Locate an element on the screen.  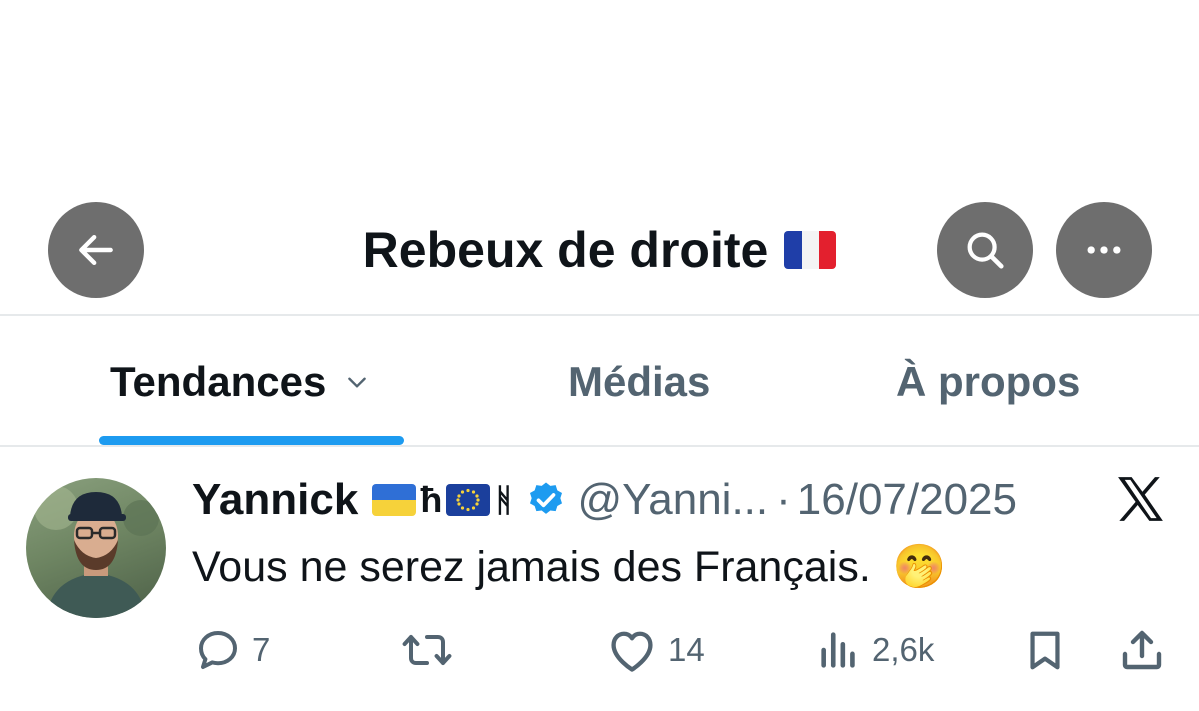
verified-badge-icon is located at coordinates (545, 498).